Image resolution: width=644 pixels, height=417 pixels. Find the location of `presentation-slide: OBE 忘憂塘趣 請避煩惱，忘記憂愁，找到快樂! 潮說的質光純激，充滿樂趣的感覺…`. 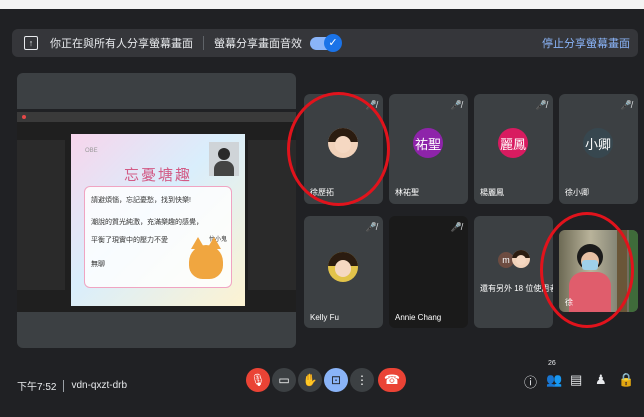

presentation-slide: OBE 忘憂塘趣 請避煩惱，忘記憂愁，找到快樂! 潮說的質光純激，充滿樂趣的感覺… is located at coordinates (158, 220).